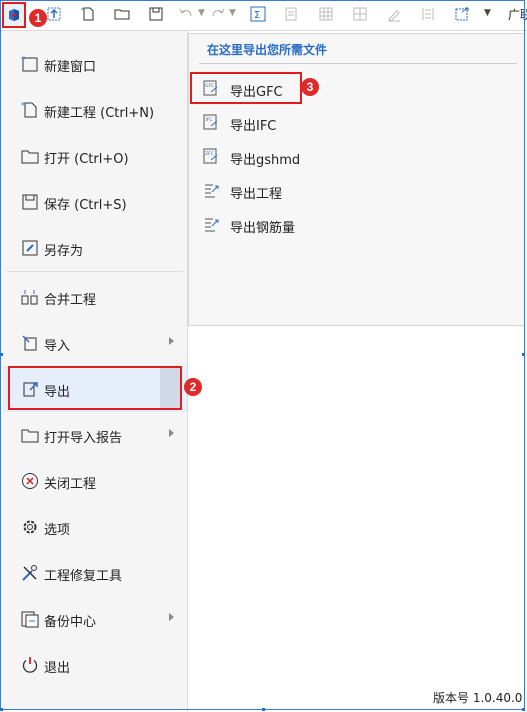  What do you see at coordinates (263, 709) in the screenshot?
I see `resize-handle-bottom` at bounding box center [263, 709].